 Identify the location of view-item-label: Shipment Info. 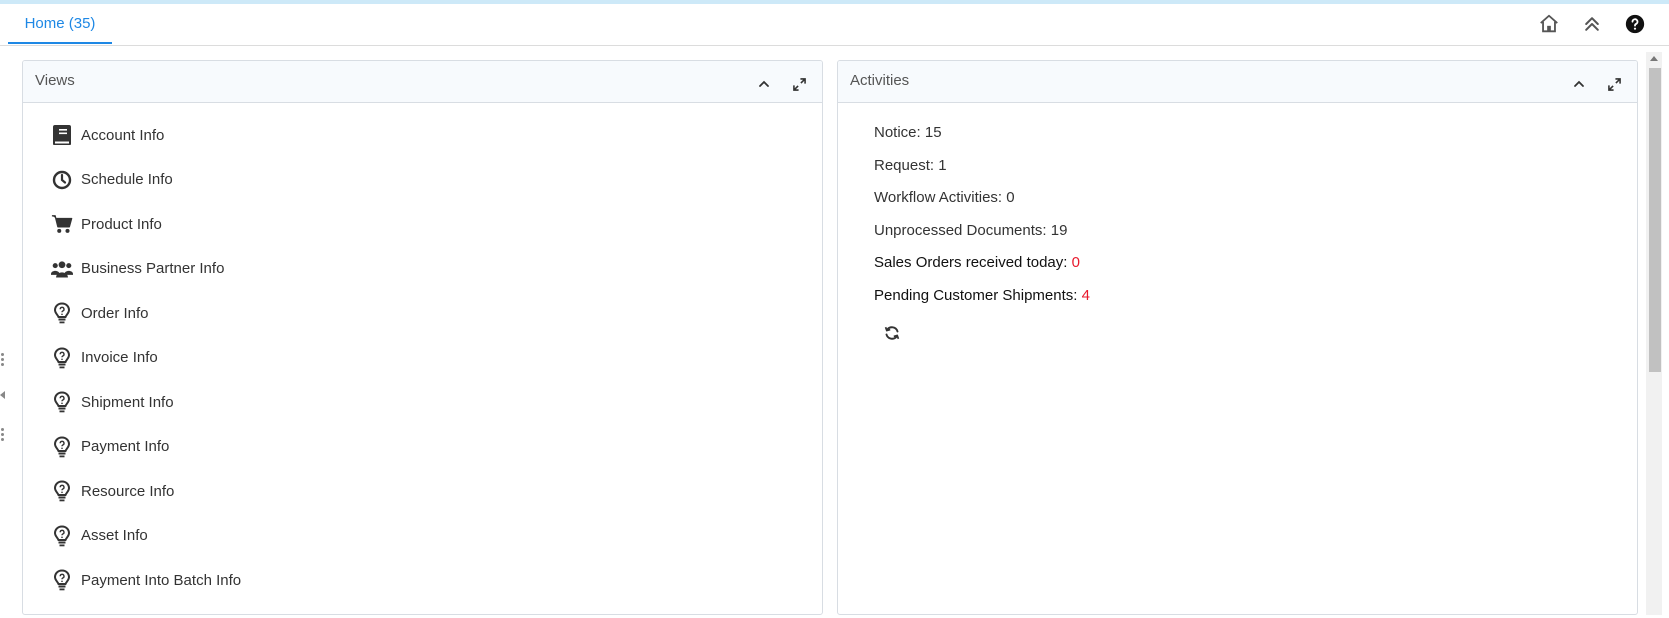
(127, 402).